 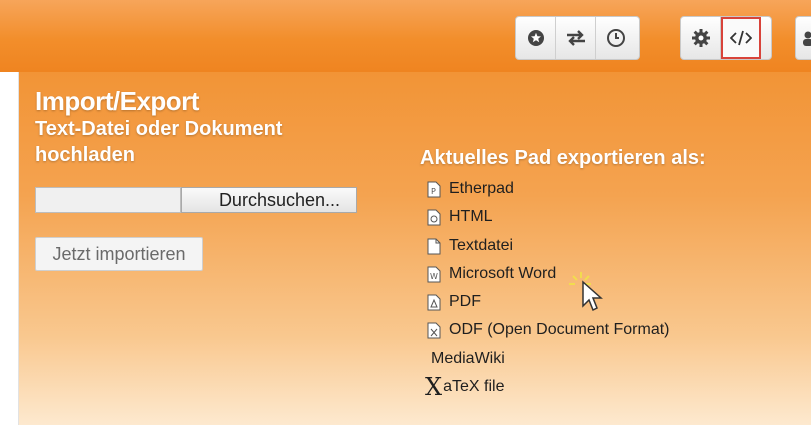 I want to click on export-pdf-link: PDF, so click(x=454, y=302).